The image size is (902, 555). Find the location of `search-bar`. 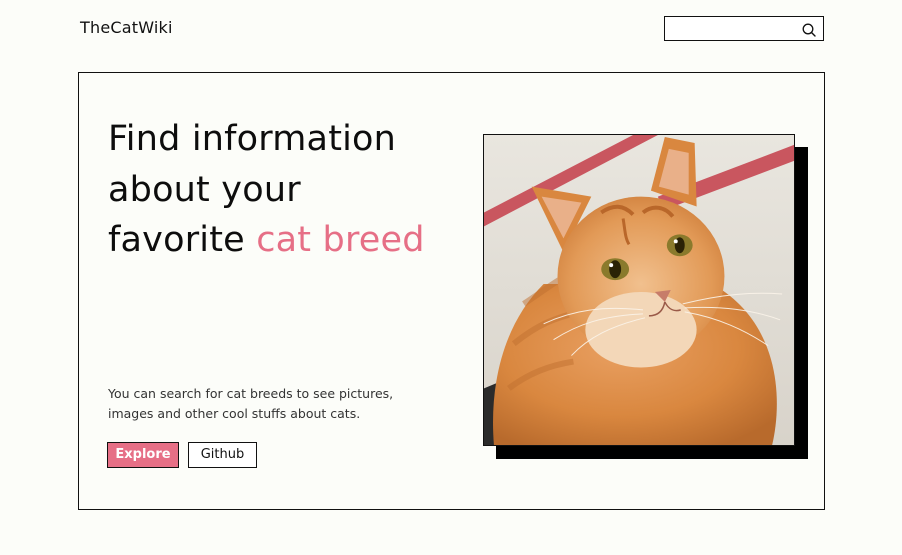

search-bar is located at coordinates (744, 28).